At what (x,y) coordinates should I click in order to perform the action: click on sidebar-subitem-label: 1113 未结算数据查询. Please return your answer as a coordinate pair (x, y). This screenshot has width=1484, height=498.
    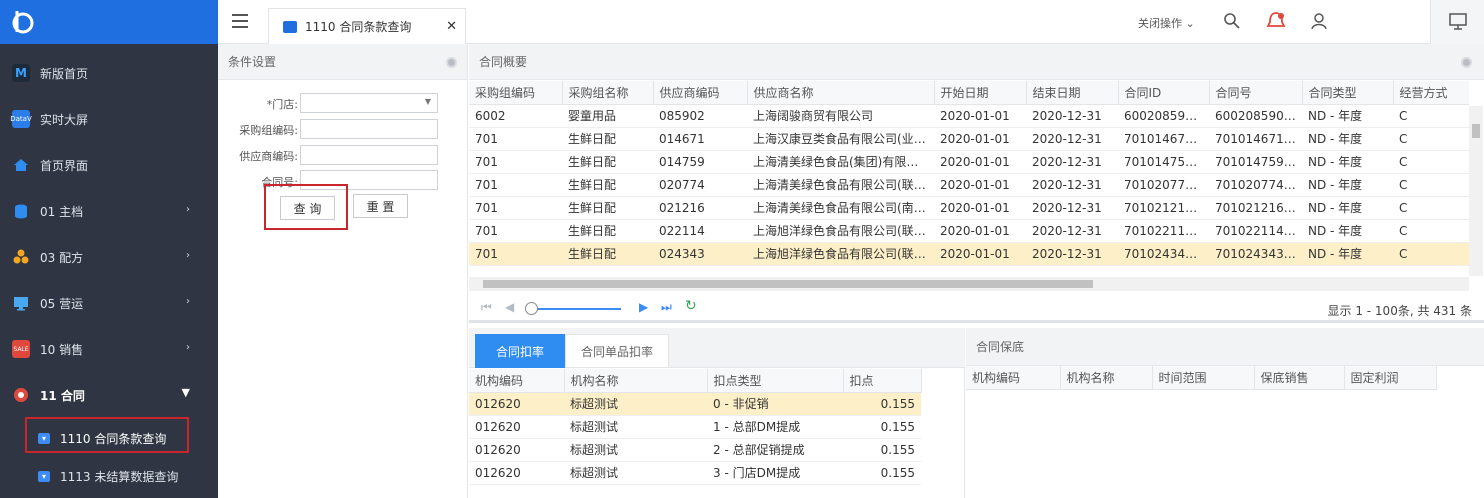
    Looking at the image, I should click on (119, 476).